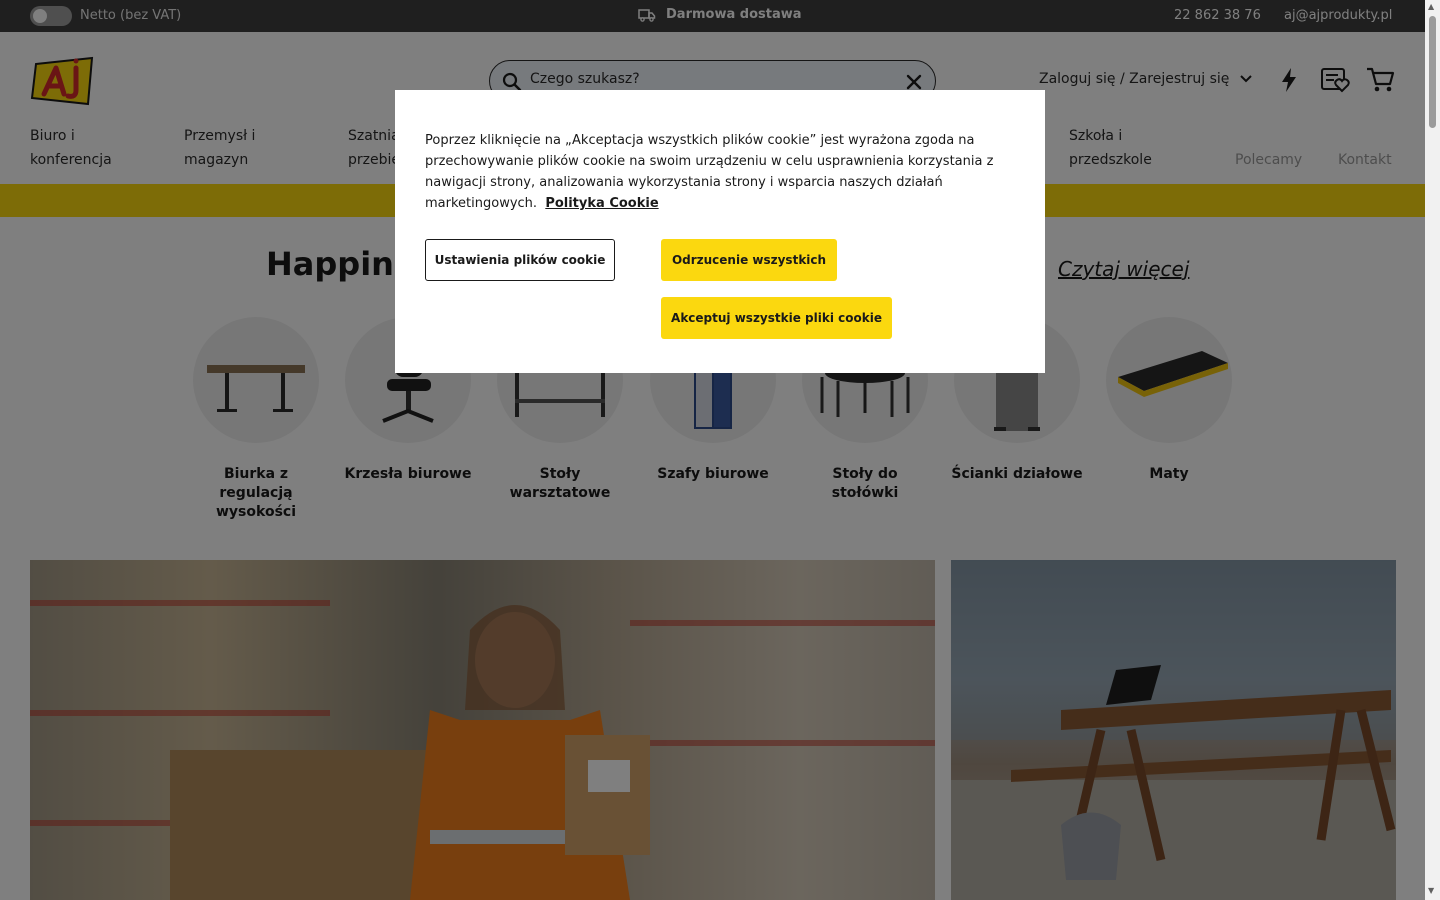 This screenshot has height=900, width=1440. What do you see at coordinates (520, 260) in the screenshot?
I see `cookie-settings-button: Ustawienia plików cookie` at bounding box center [520, 260].